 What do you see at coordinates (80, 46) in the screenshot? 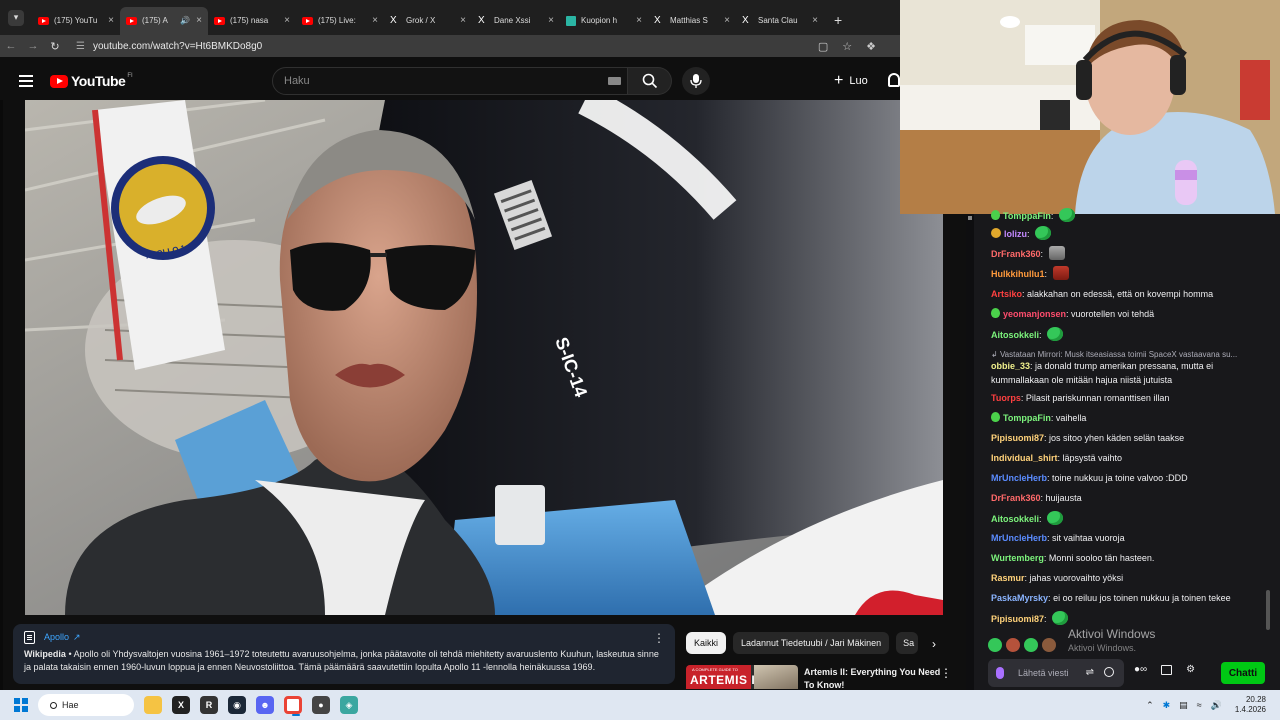
I see `site-info-icon: ☰` at bounding box center [80, 46].